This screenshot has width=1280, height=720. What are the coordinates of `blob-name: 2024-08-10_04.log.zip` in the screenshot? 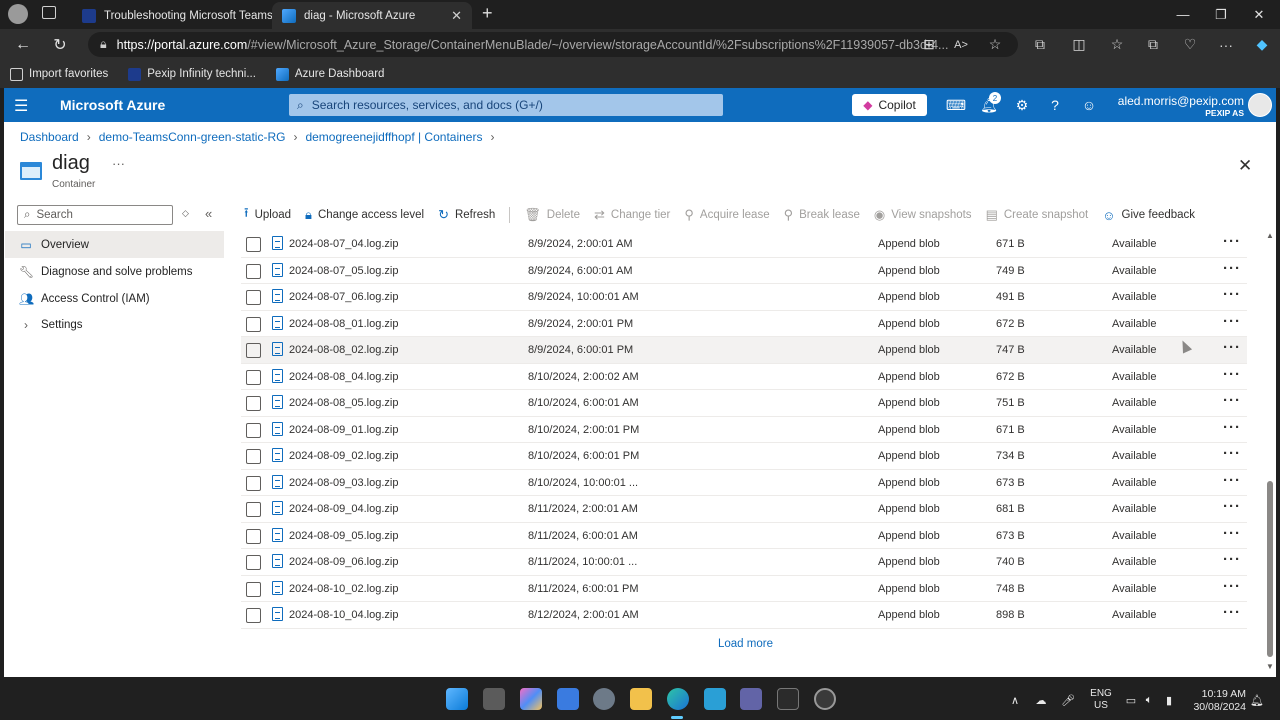 It's located at (343, 615).